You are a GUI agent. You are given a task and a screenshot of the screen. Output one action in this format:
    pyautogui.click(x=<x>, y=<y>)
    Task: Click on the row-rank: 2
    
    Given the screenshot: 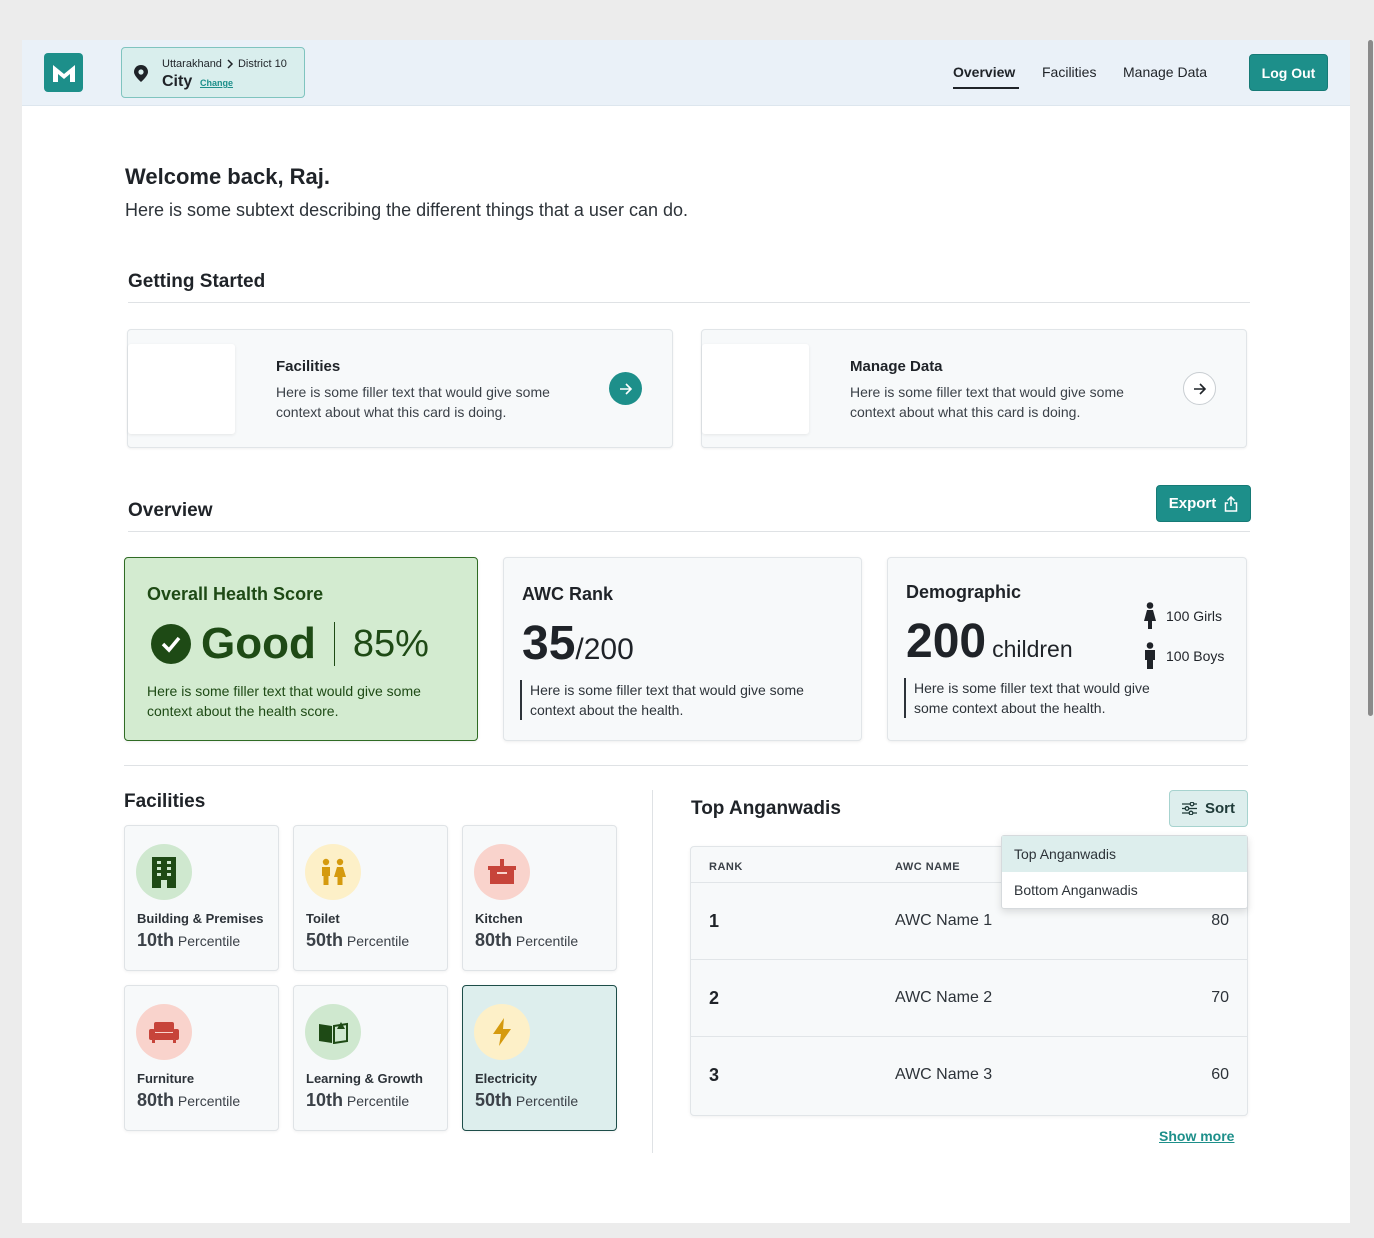 What is the action you would take?
    pyautogui.click(x=714, y=998)
    